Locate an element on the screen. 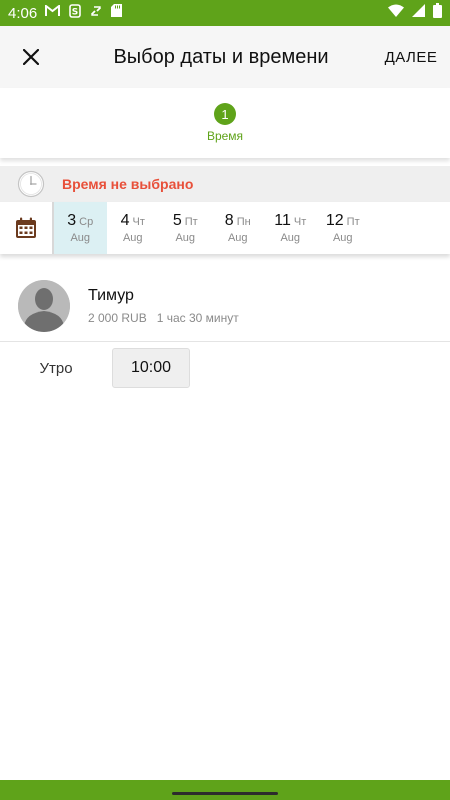  close-icon is located at coordinates (31, 57).